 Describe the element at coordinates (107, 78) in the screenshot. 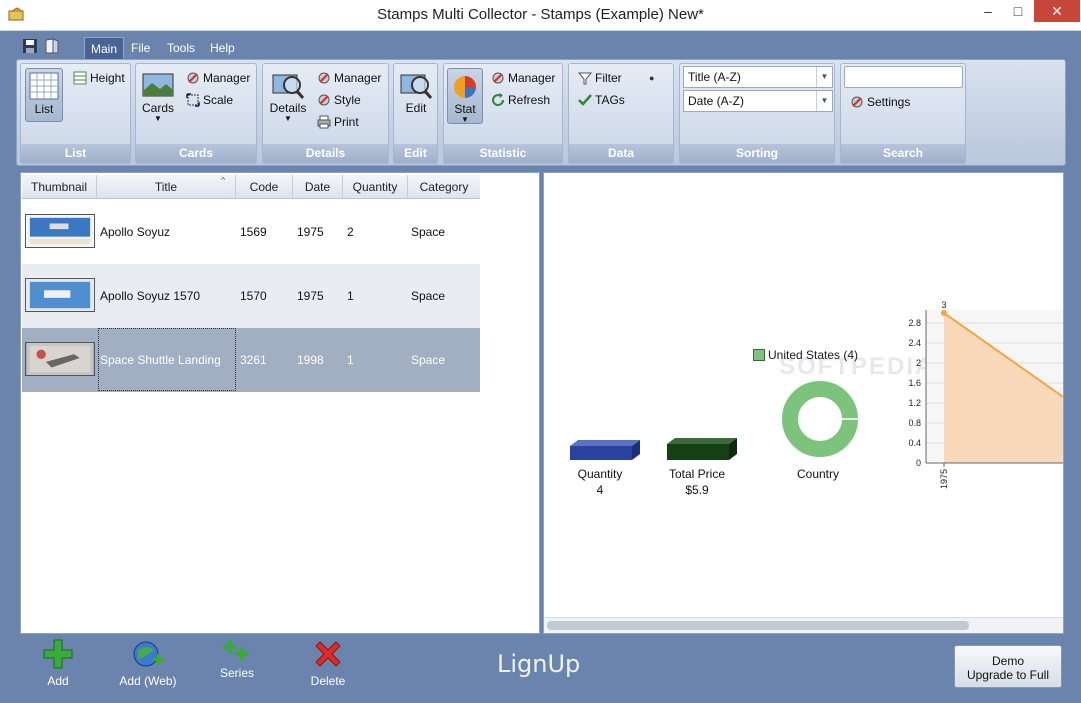

I see `height-label: Height` at that location.